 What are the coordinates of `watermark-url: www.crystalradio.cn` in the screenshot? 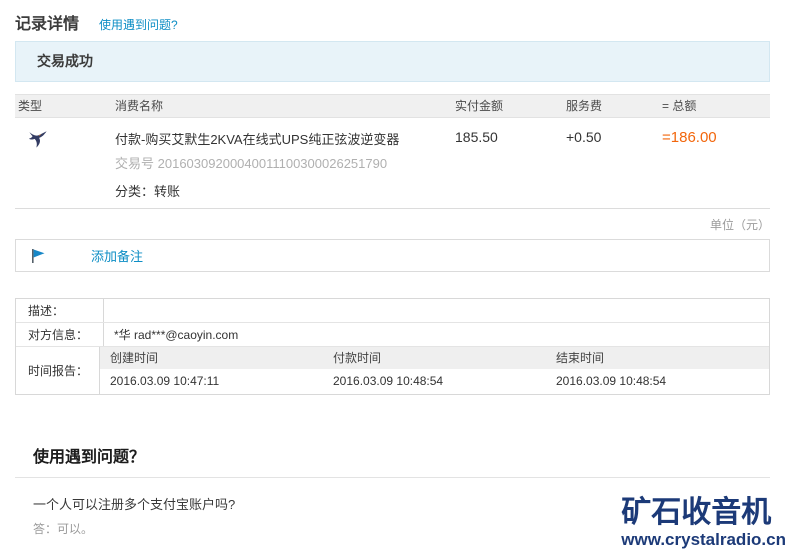 It's located at (703, 539).